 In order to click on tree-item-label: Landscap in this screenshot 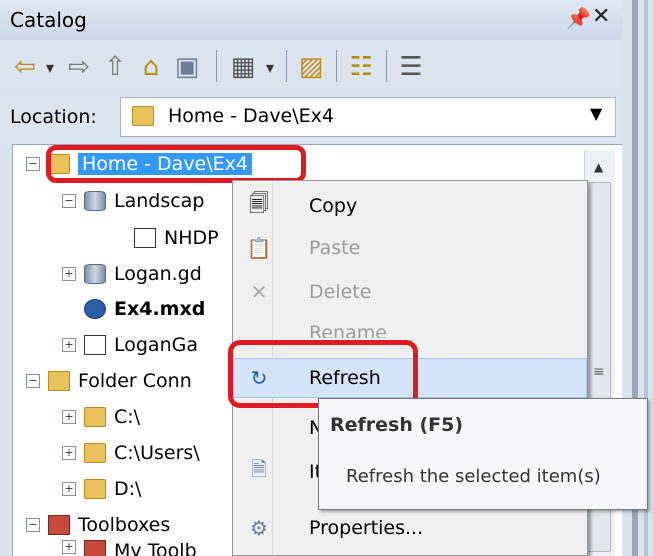, I will do `click(159, 201)`.